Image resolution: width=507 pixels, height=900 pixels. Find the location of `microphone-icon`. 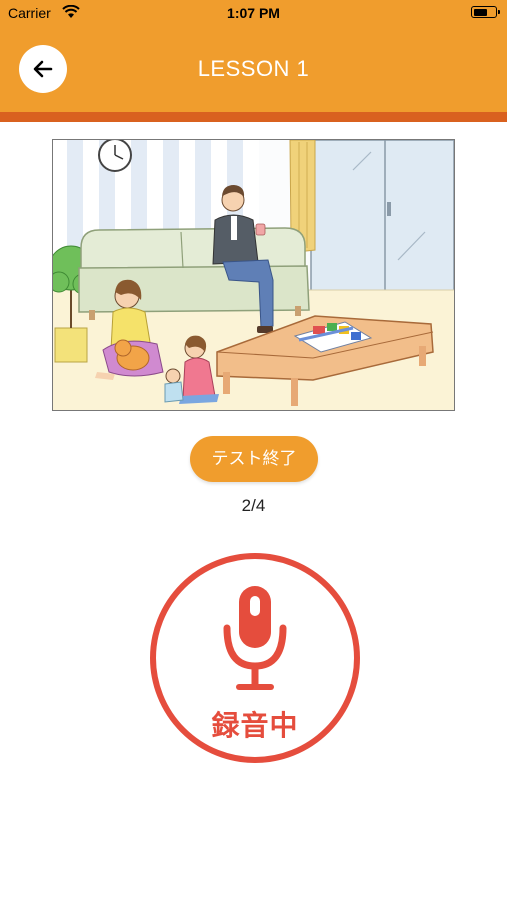

microphone-icon is located at coordinates (255, 638).